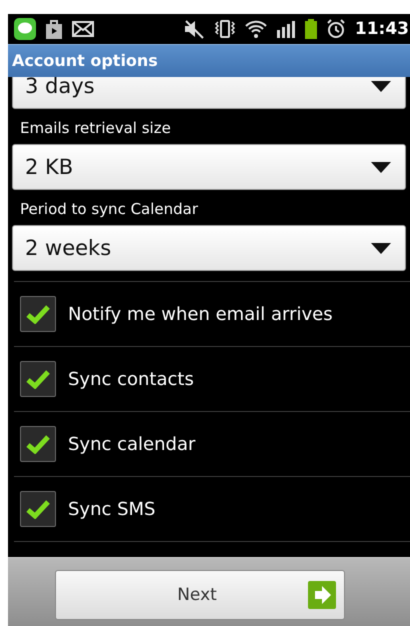 The width and height of the screenshot is (410, 626). What do you see at coordinates (131, 379) in the screenshot?
I see `checkbox-label: Sync contacts` at bounding box center [131, 379].